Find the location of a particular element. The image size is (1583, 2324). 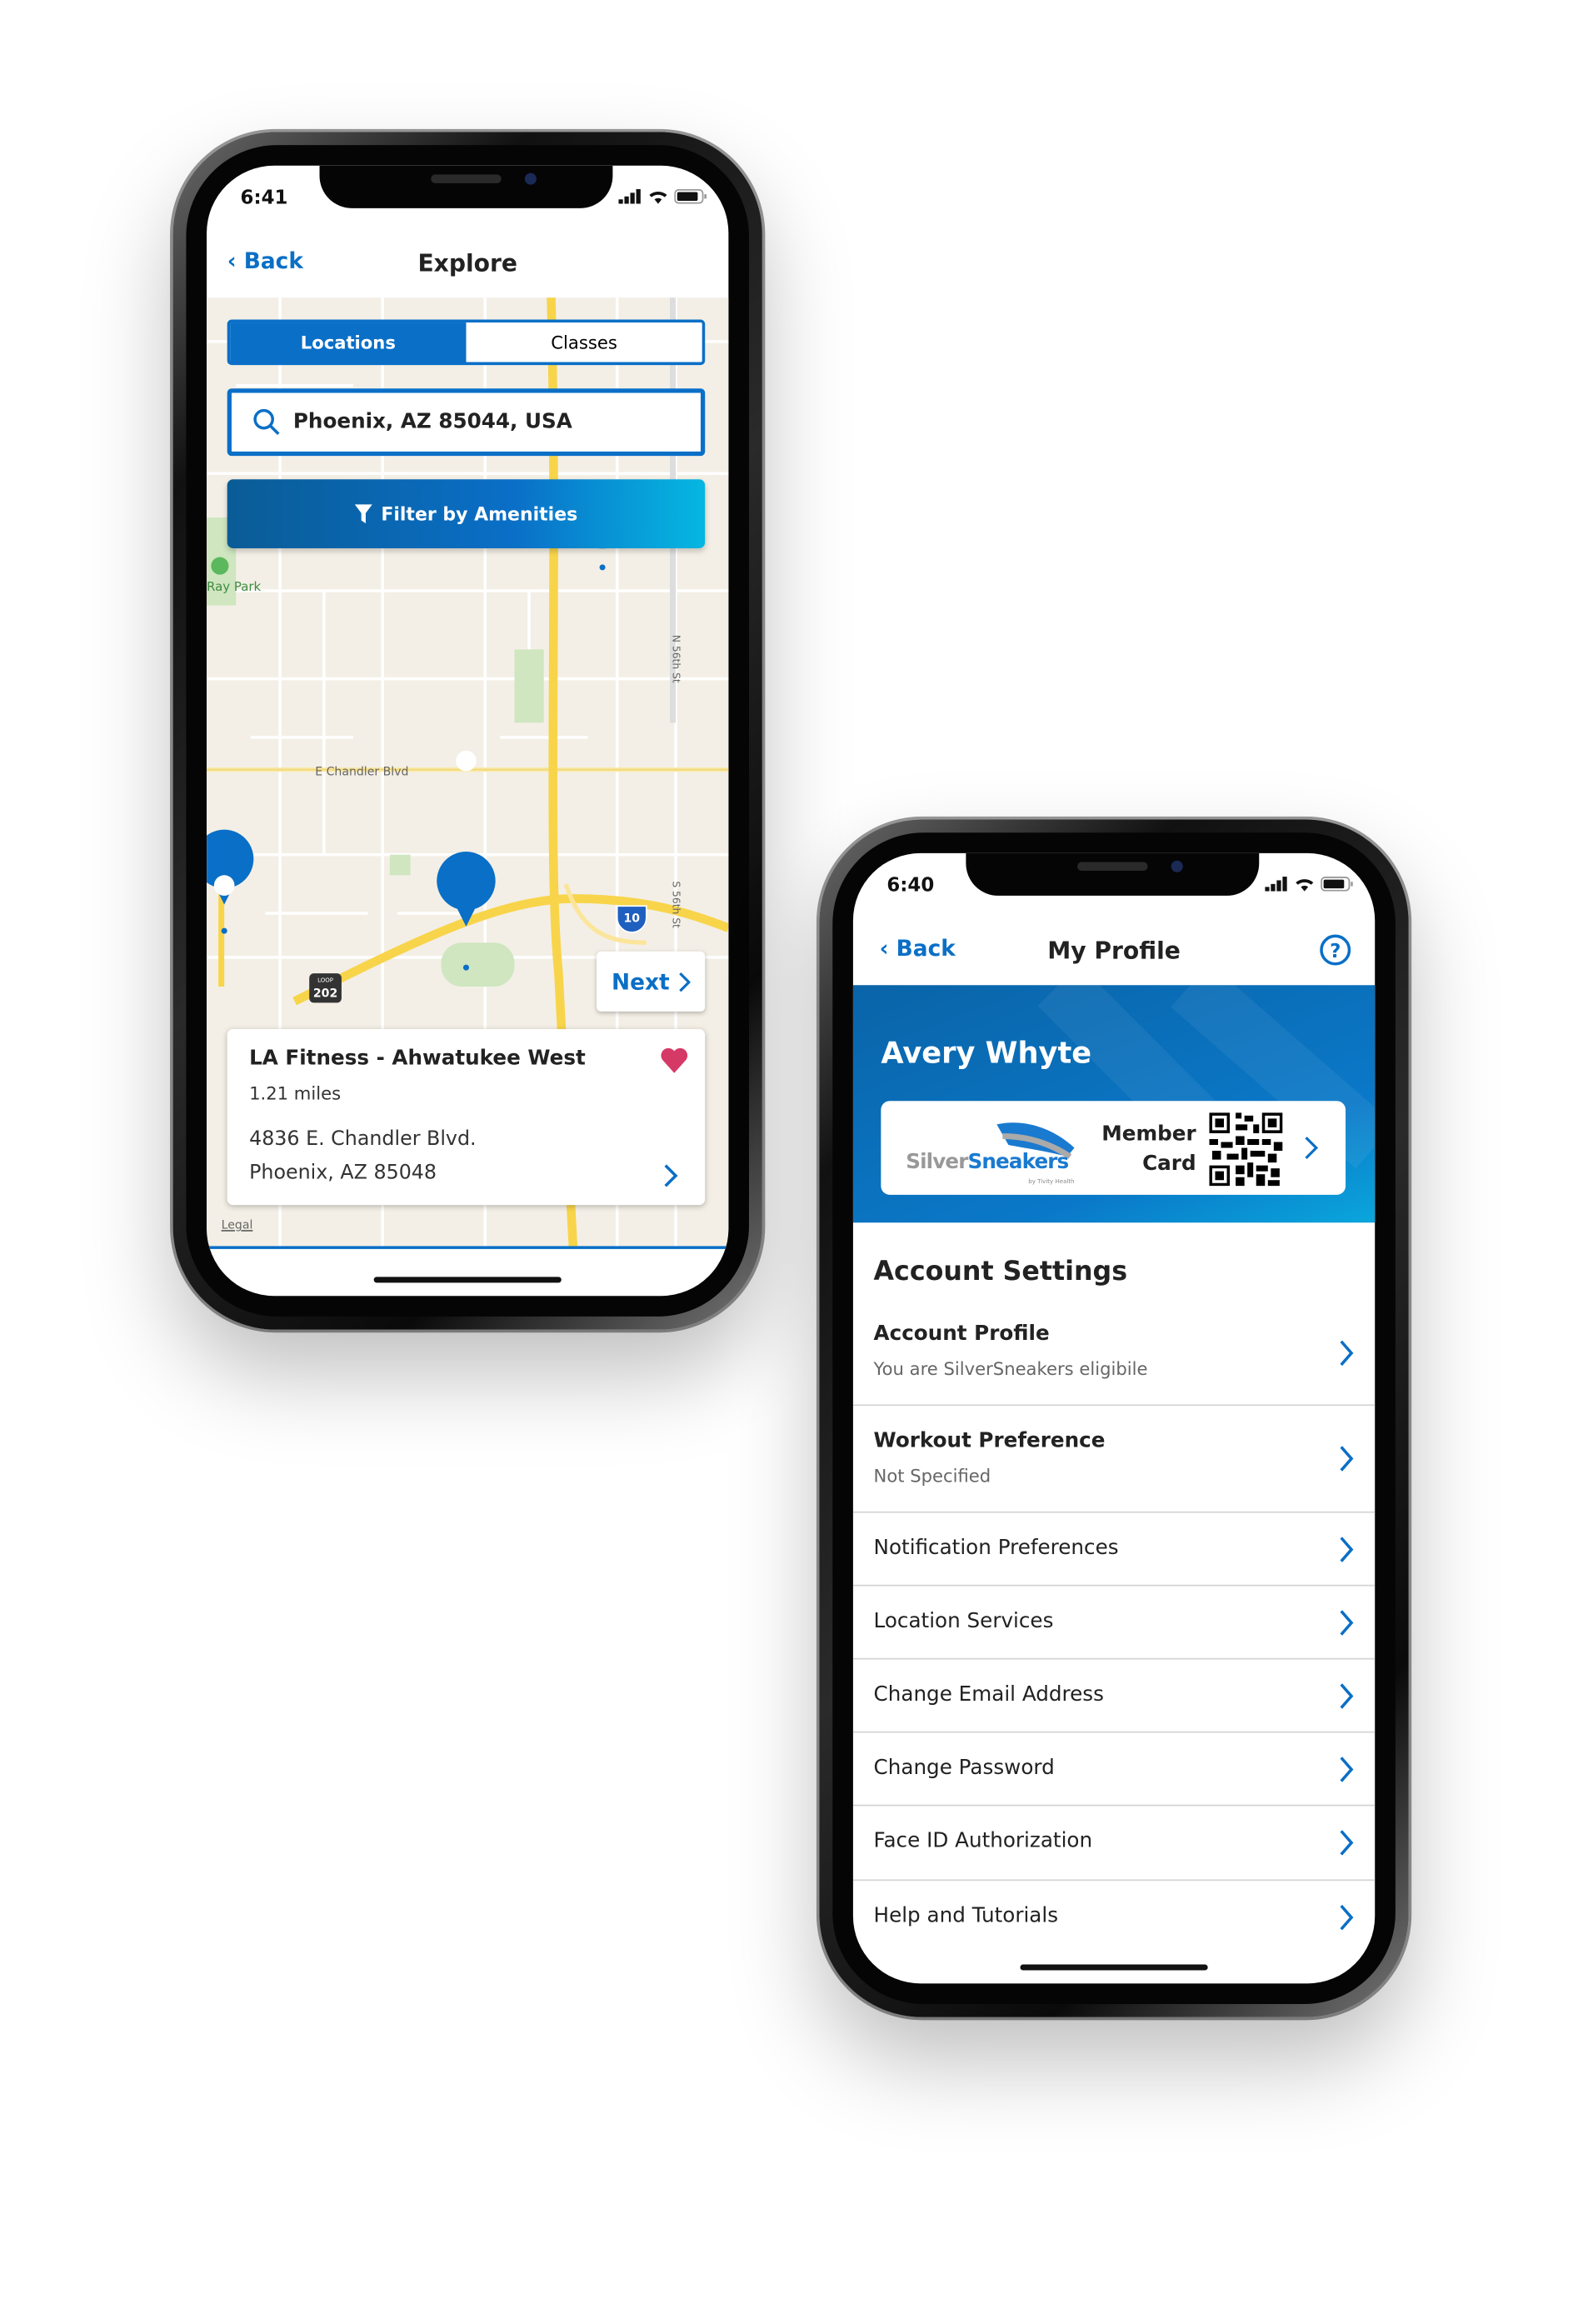

heart-icon is located at coordinates (674, 1060).